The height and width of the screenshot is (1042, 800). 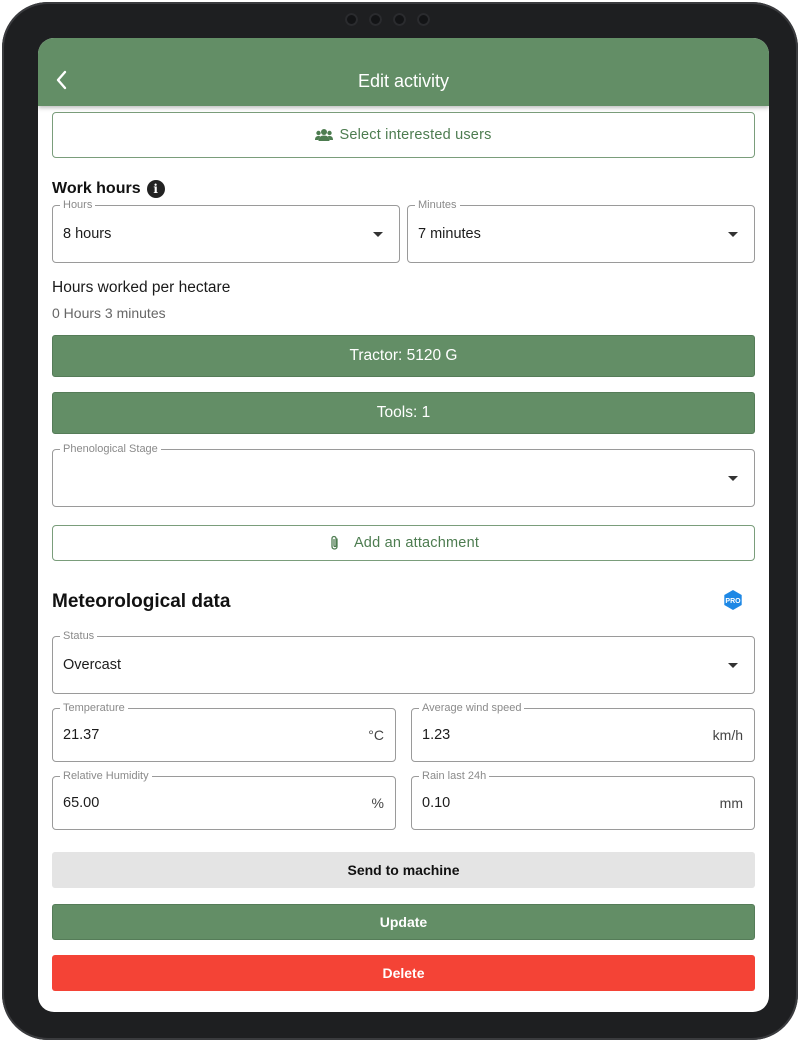 What do you see at coordinates (96, 188) in the screenshot?
I see `work-hours-title: Work hours` at bounding box center [96, 188].